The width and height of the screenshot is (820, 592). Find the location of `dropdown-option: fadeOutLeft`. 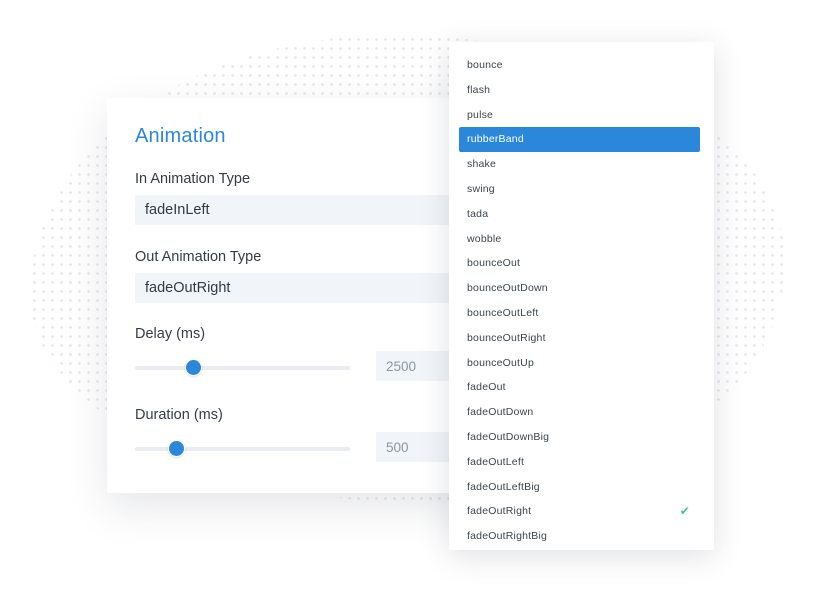

dropdown-option: fadeOutLeft is located at coordinates (579, 462).